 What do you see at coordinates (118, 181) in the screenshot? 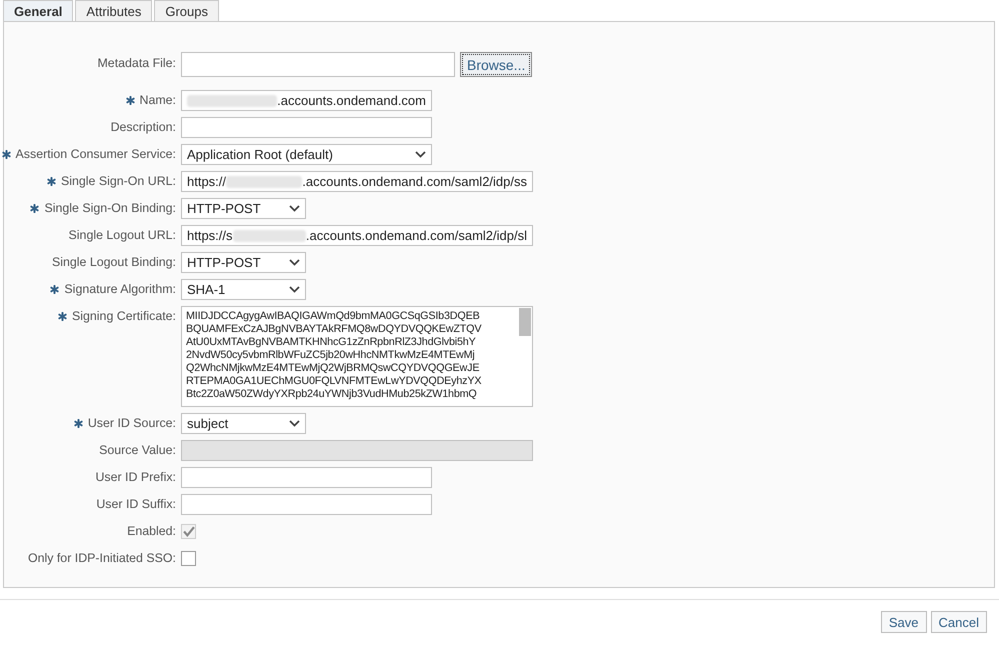
I see `field-label: Single Sign-On URL:` at bounding box center [118, 181].